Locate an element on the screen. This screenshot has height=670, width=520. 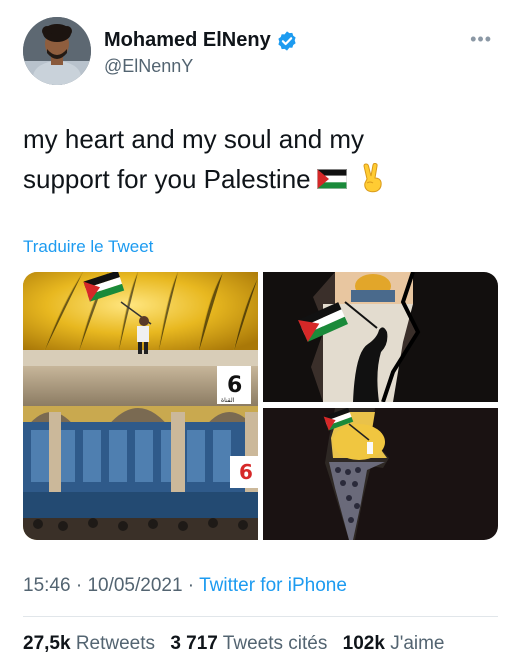
likes-count: 102k is located at coordinates (363, 643).